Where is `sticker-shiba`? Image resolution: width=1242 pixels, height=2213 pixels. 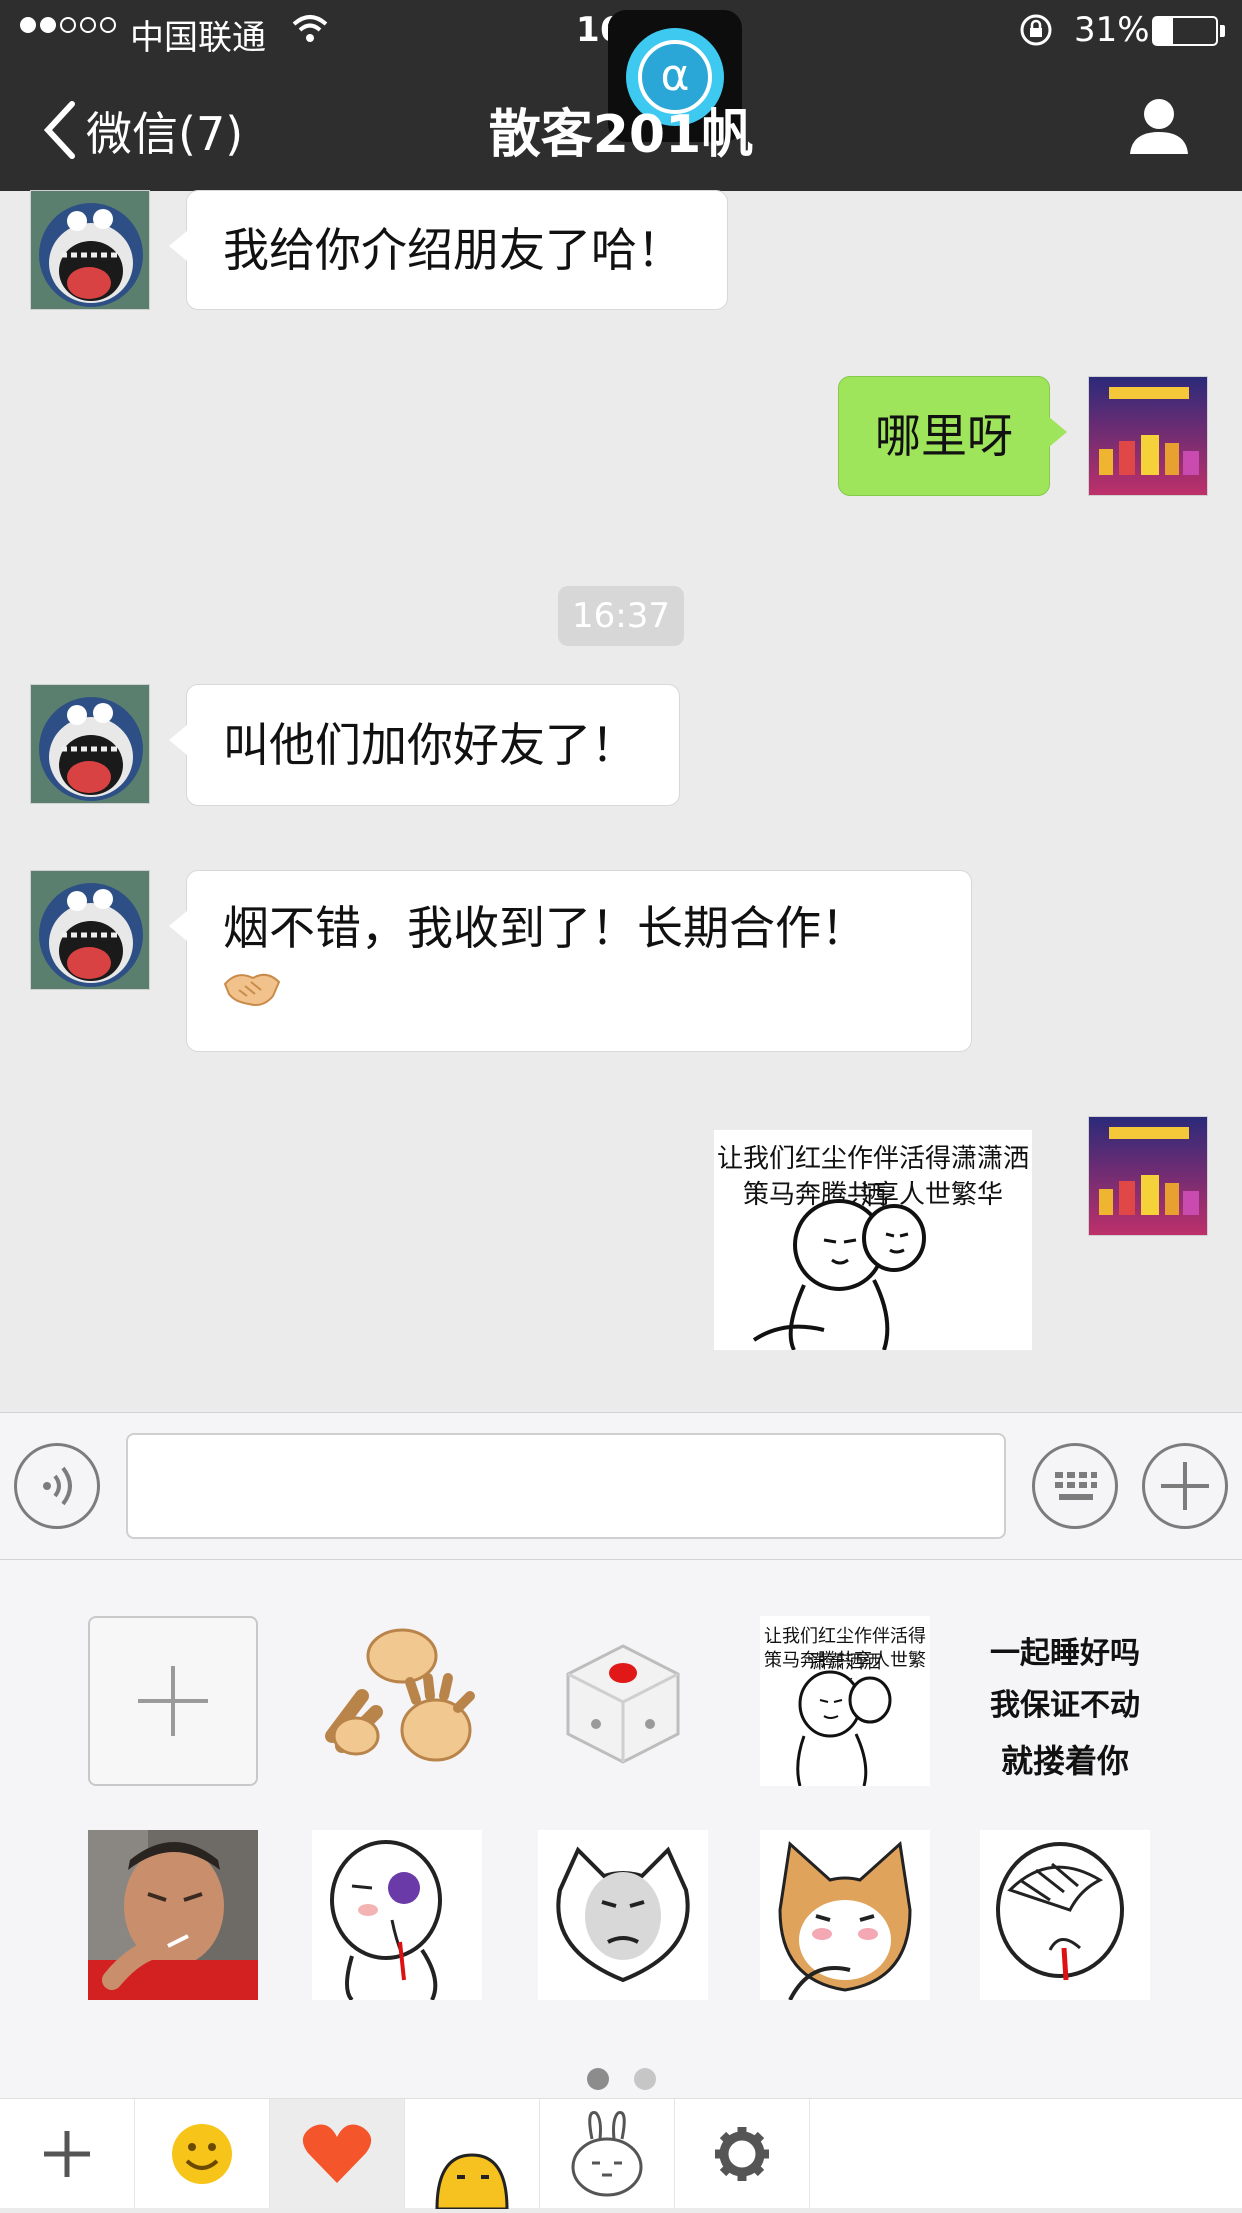
sticker-shiba is located at coordinates (845, 1915).